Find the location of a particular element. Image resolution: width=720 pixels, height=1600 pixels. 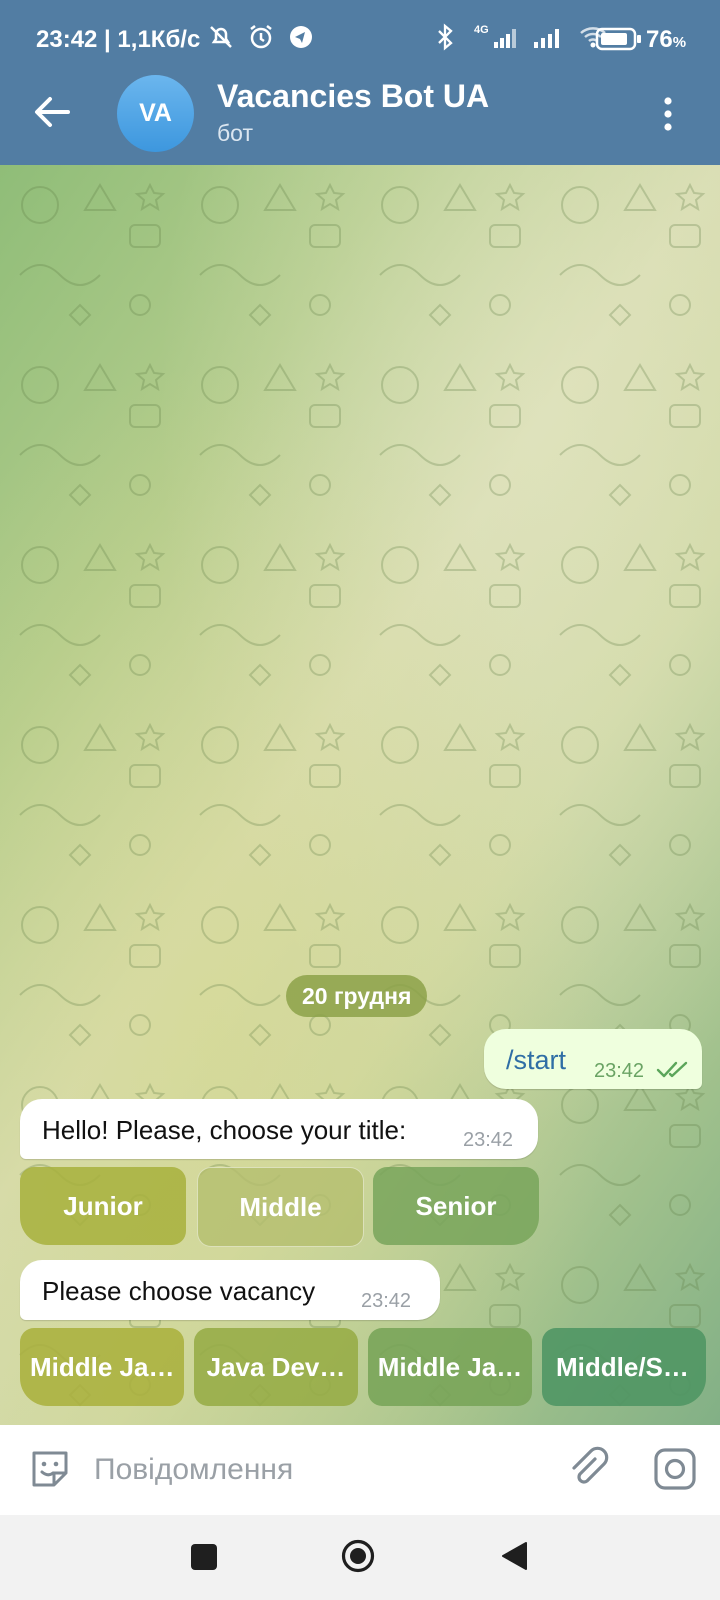

system-navigation-bar is located at coordinates (360, 1557).